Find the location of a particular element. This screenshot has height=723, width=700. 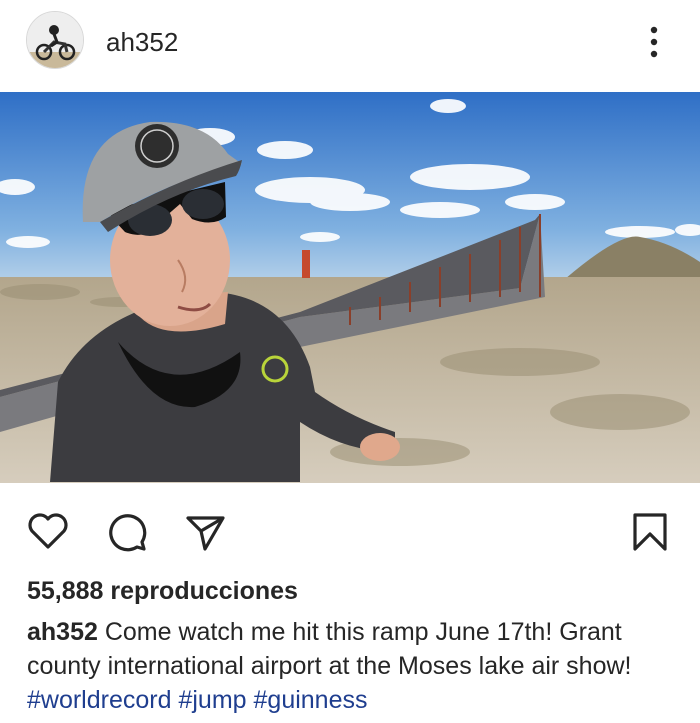

heart-icon is located at coordinates (48, 531).